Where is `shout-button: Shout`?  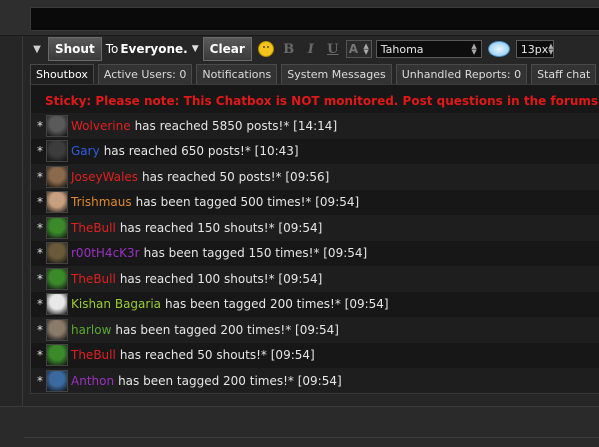 shout-button: Shout is located at coordinates (75, 49).